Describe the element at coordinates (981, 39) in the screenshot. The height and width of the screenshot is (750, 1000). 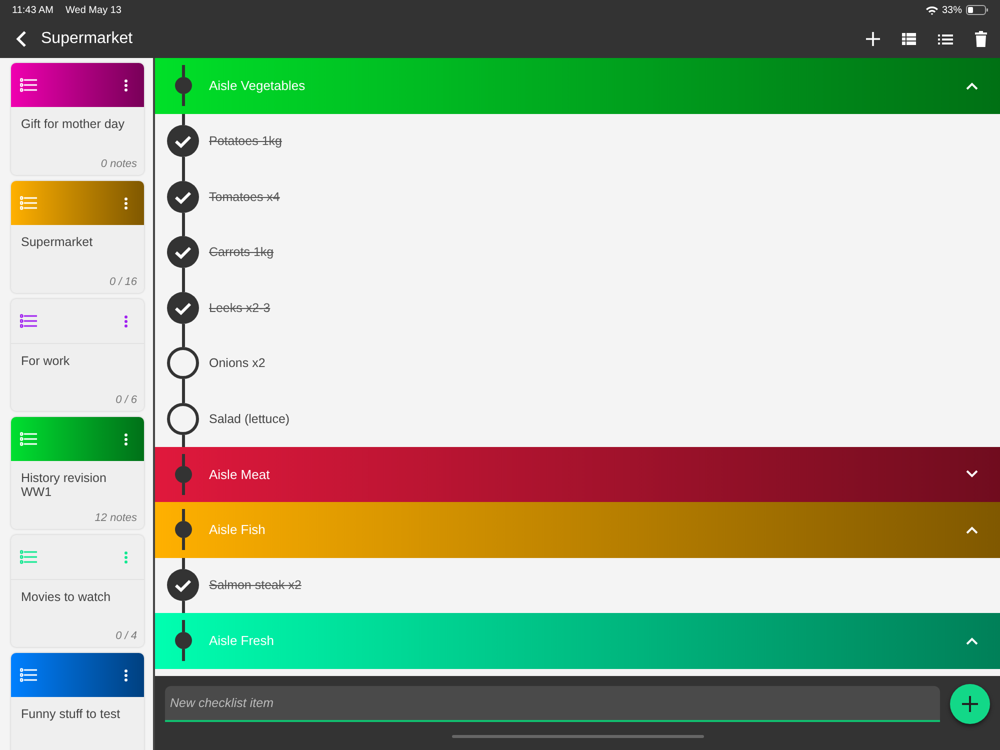
I see `trash-icon` at that location.